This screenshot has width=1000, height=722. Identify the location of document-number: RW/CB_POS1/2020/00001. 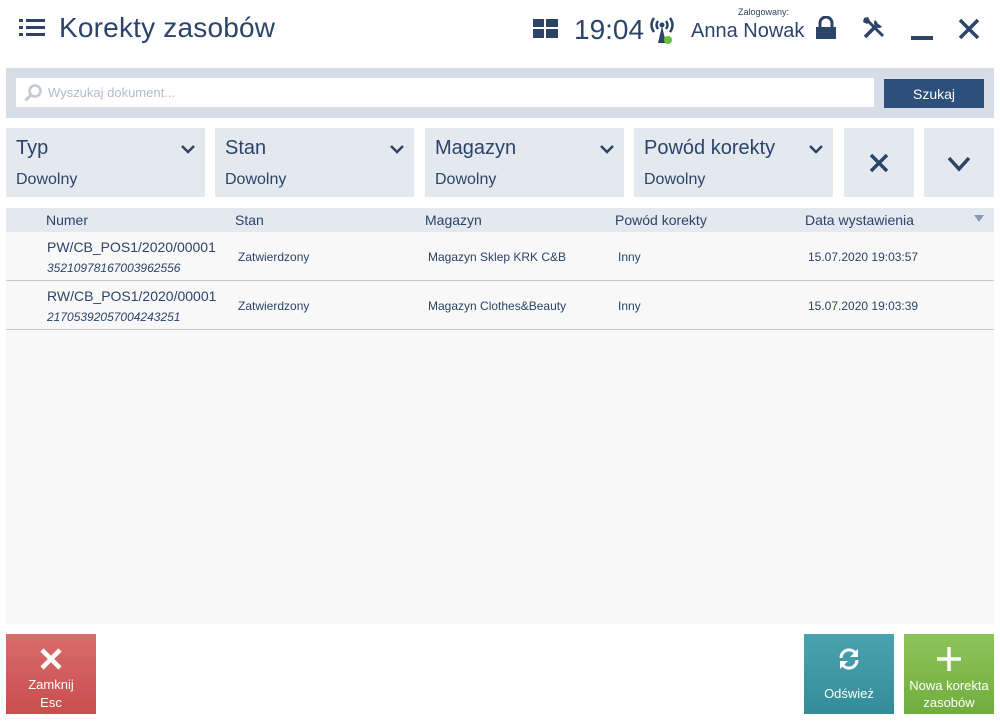
(132, 296).